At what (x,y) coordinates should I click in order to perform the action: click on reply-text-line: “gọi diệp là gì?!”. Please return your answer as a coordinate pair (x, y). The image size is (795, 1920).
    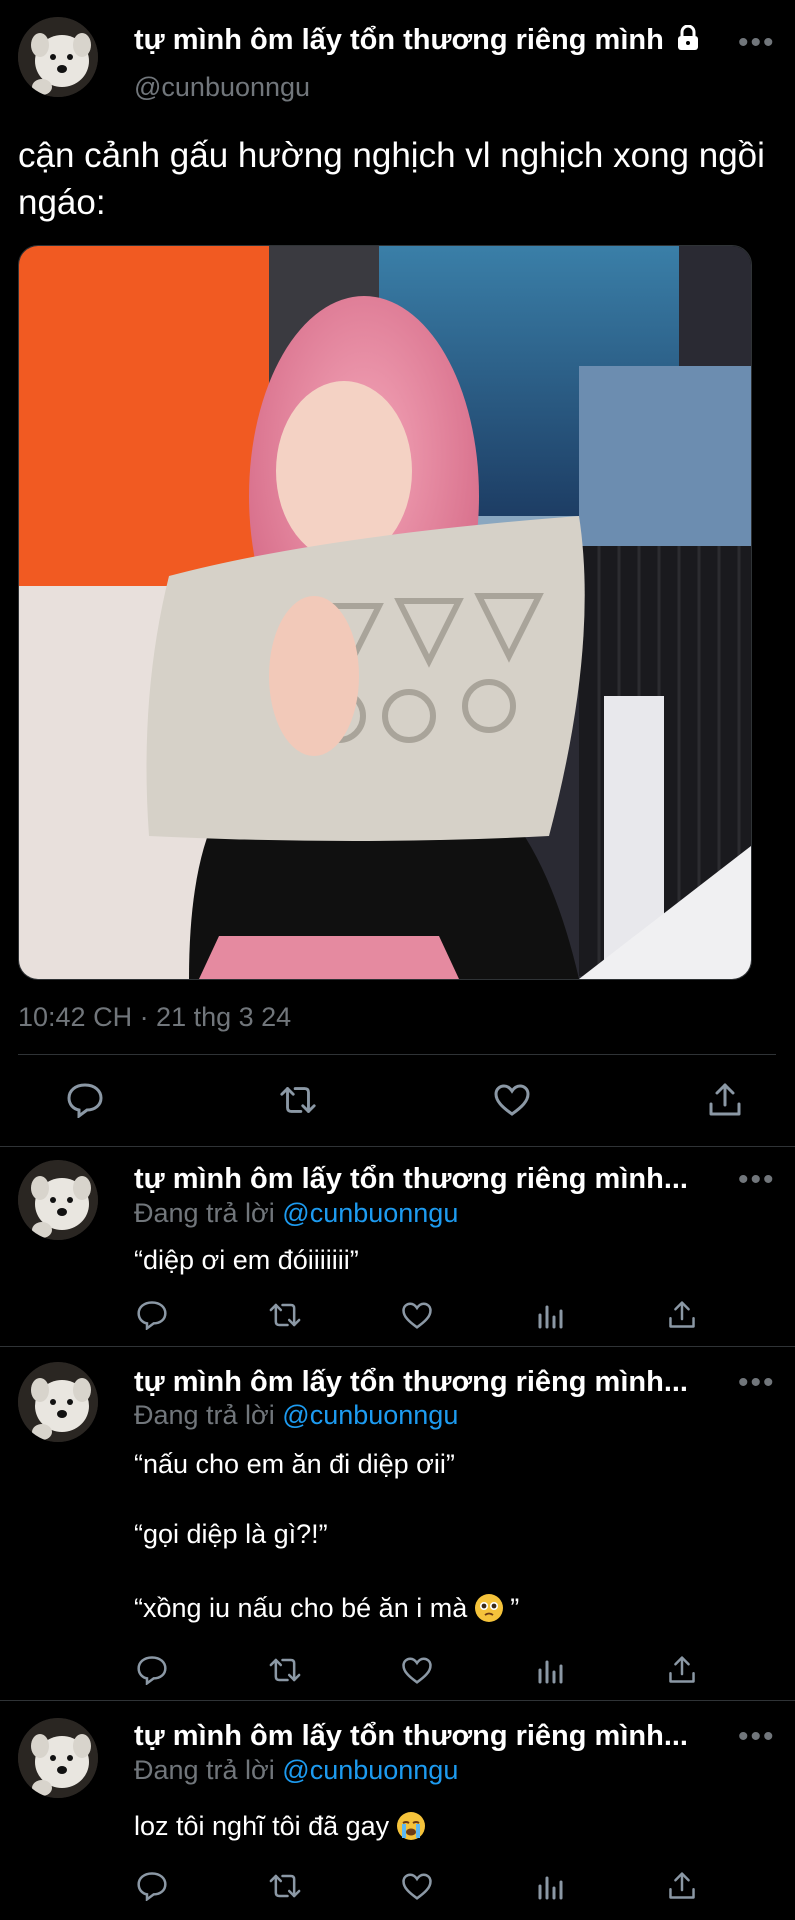
    Looking at the image, I should click on (231, 1534).